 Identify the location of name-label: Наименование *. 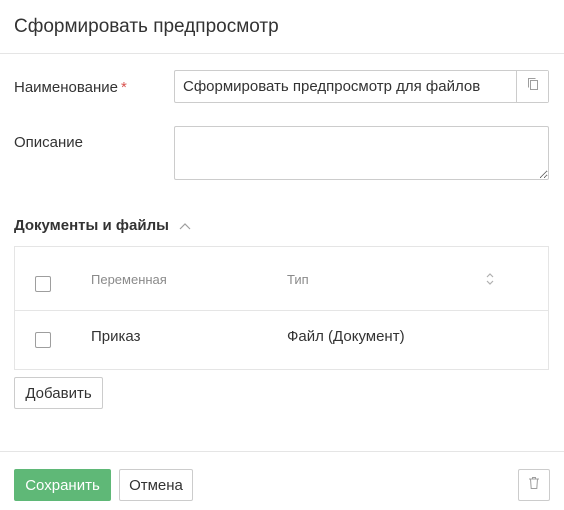
(70, 87).